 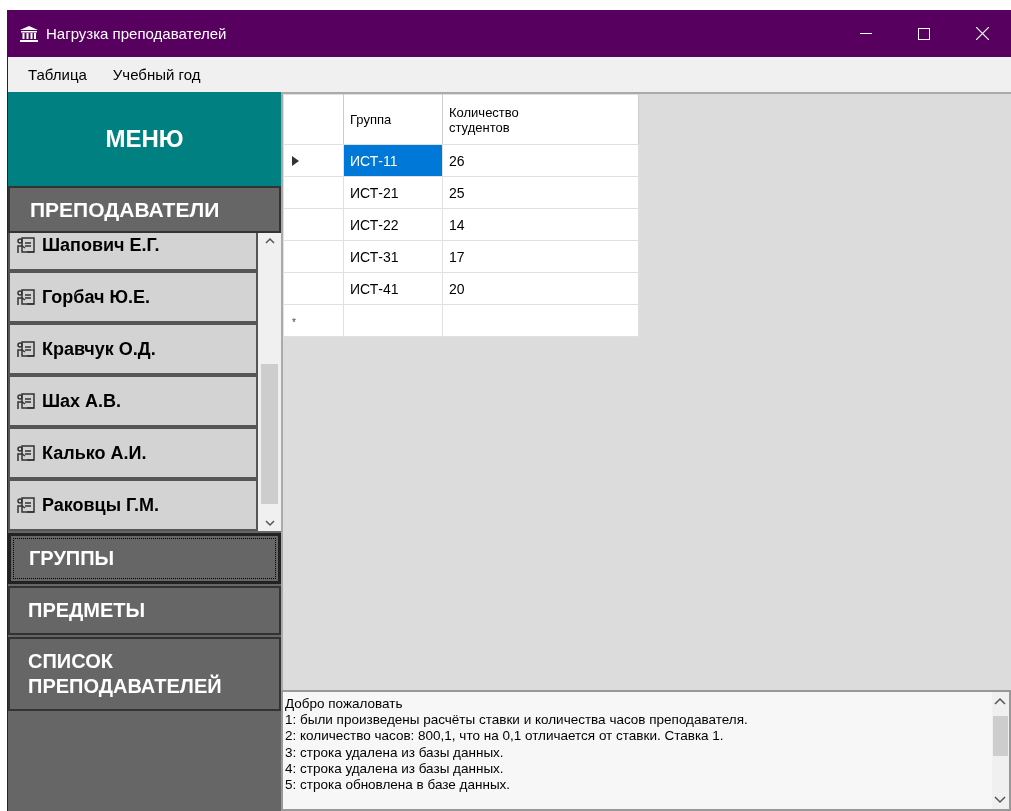 I want to click on teacher-name: Шапович Е.Г., so click(x=101, y=245).